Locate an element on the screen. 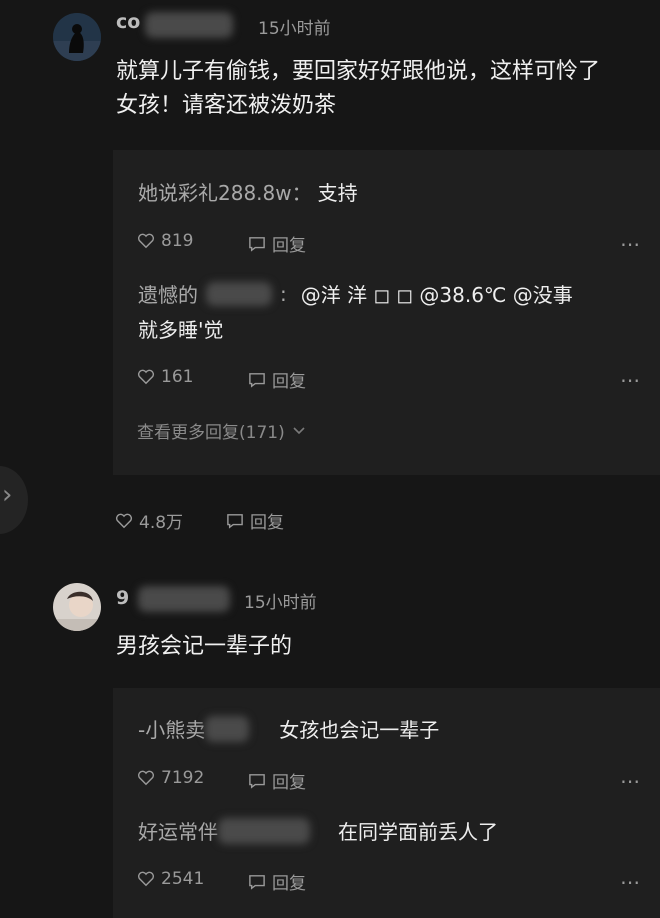  like-count: 4.8万 is located at coordinates (161, 523).